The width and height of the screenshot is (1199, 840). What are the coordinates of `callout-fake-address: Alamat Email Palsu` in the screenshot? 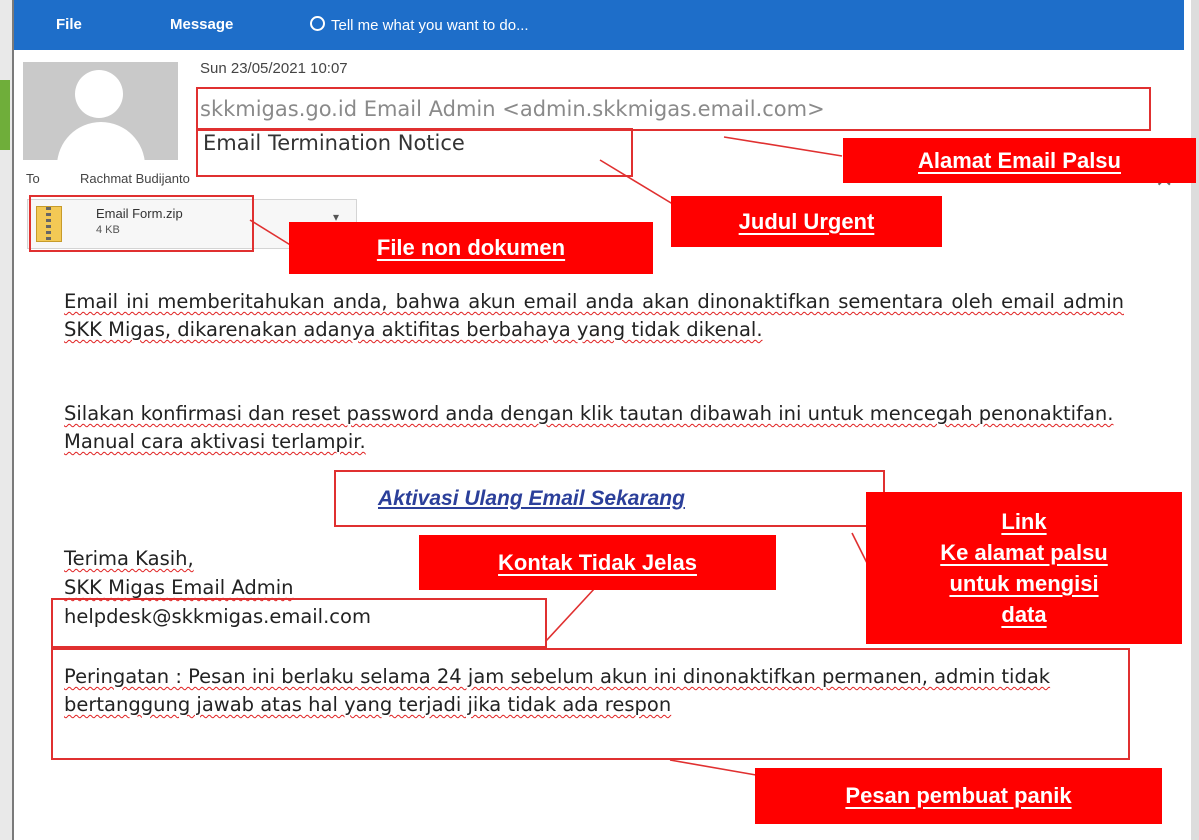 It's located at (1019, 160).